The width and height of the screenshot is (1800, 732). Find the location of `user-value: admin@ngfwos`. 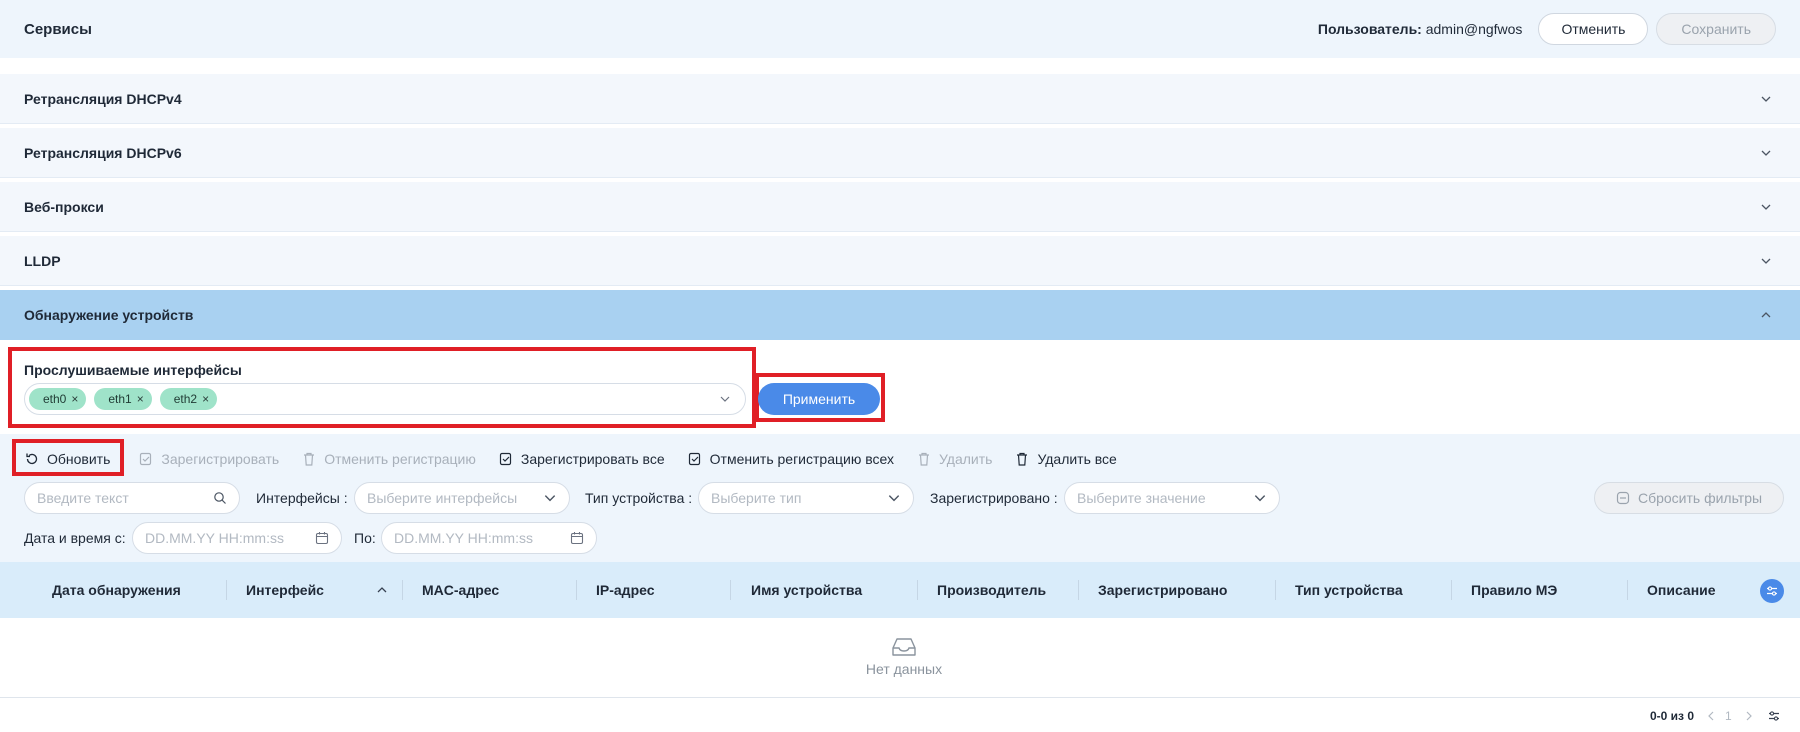

user-value: admin@ngfwos is located at coordinates (1474, 29).